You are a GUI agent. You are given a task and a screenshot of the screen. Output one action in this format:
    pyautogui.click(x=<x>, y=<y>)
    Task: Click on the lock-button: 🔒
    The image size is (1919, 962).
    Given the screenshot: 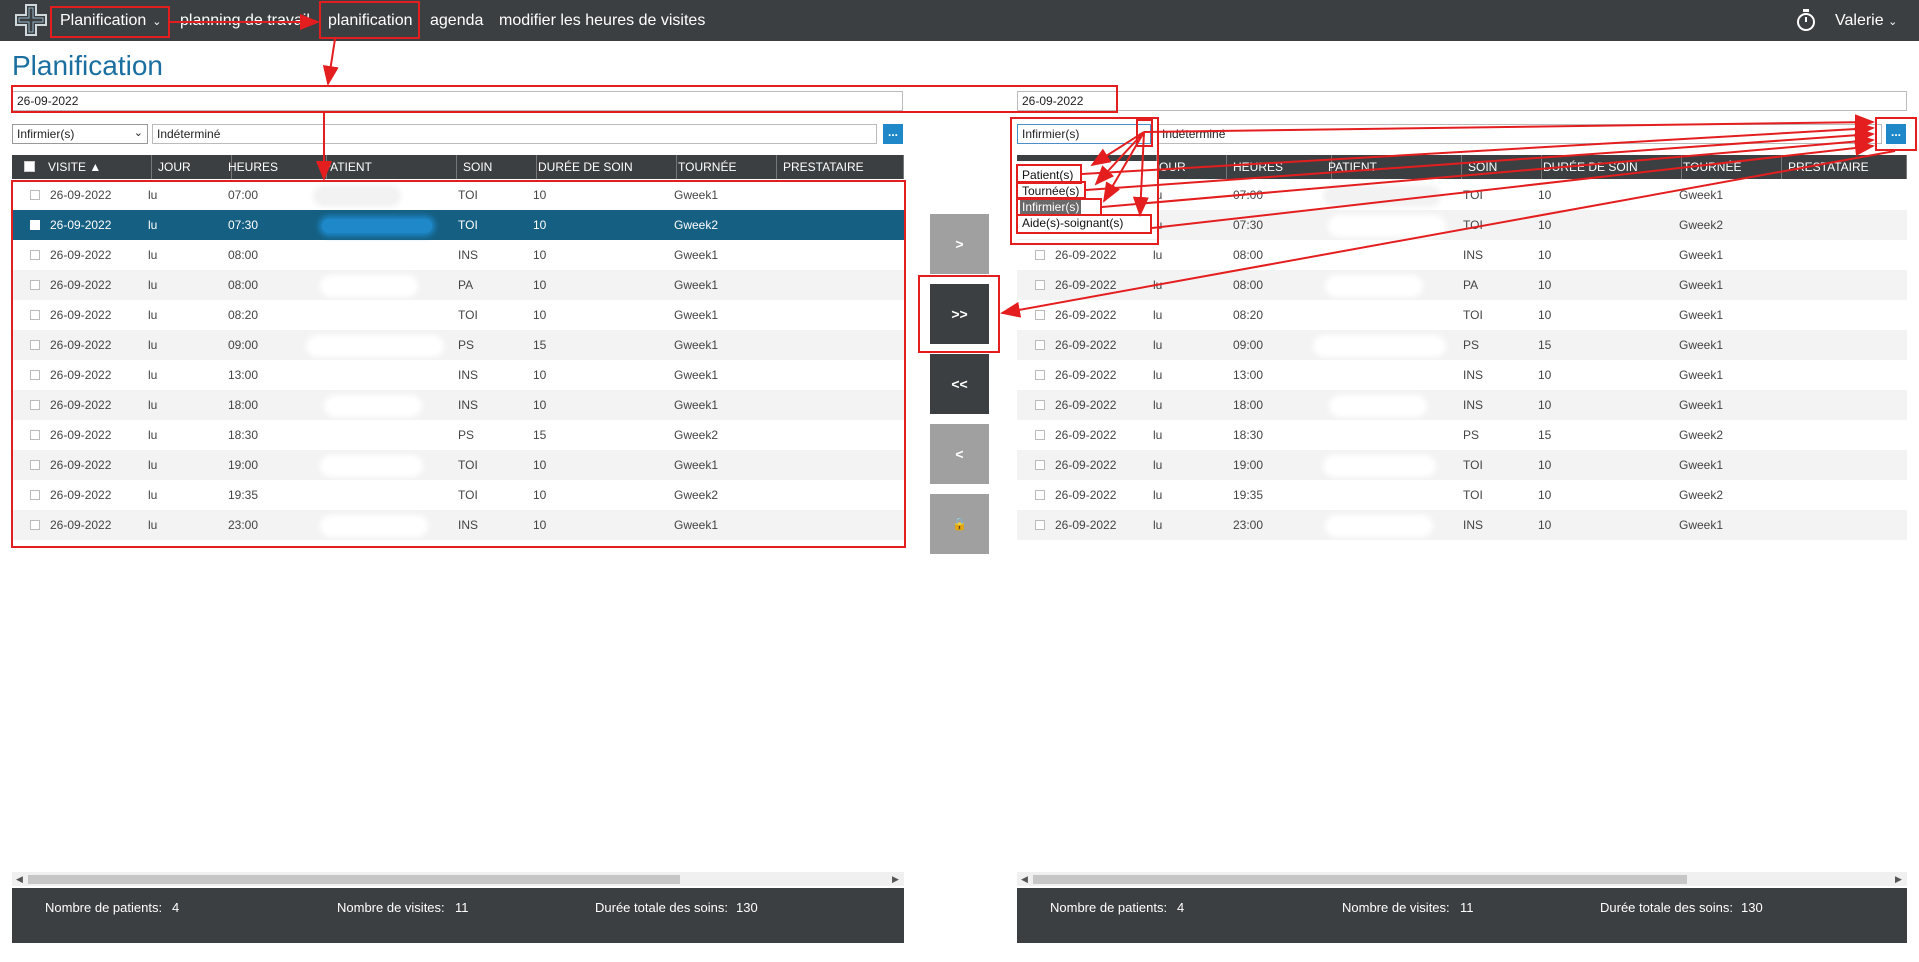 What is the action you would take?
    pyautogui.click(x=959, y=524)
    